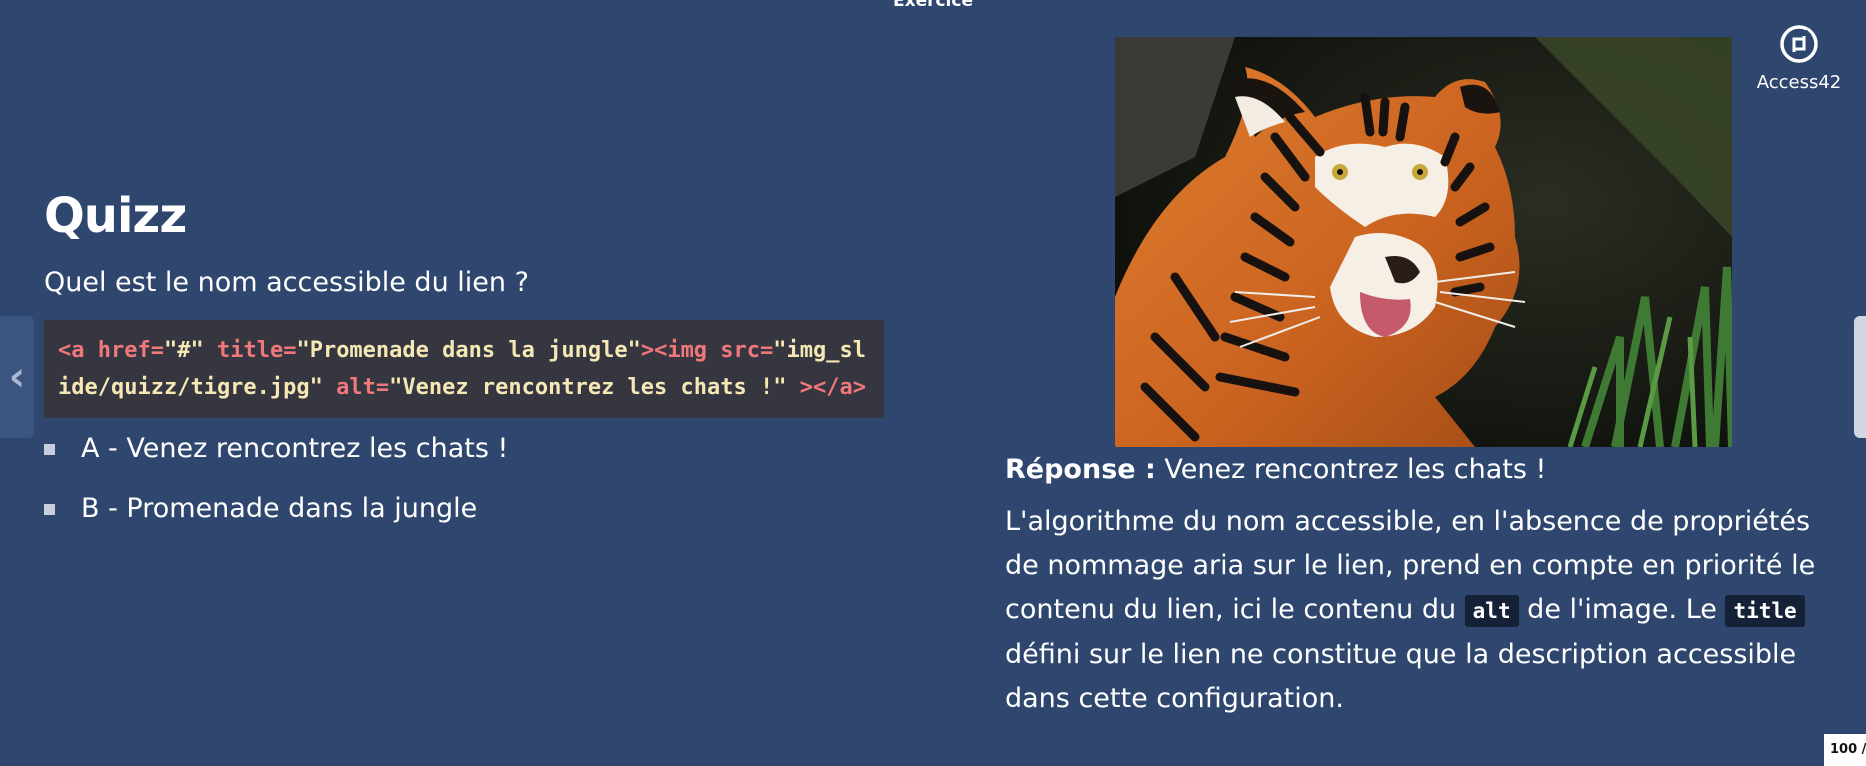 The width and height of the screenshot is (1866, 766). Describe the element at coordinates (1799, 82) in the screenshot. I see `logo-label: Access42` at that location.